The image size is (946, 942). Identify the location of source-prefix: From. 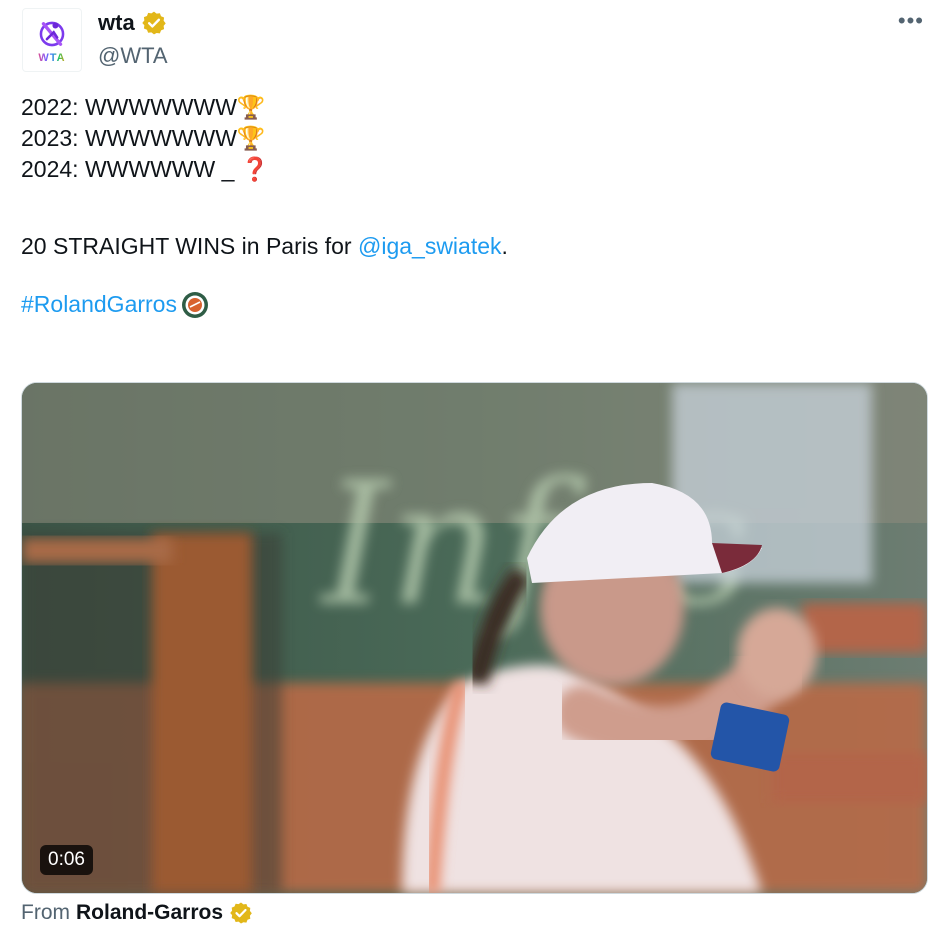
(45, 912).